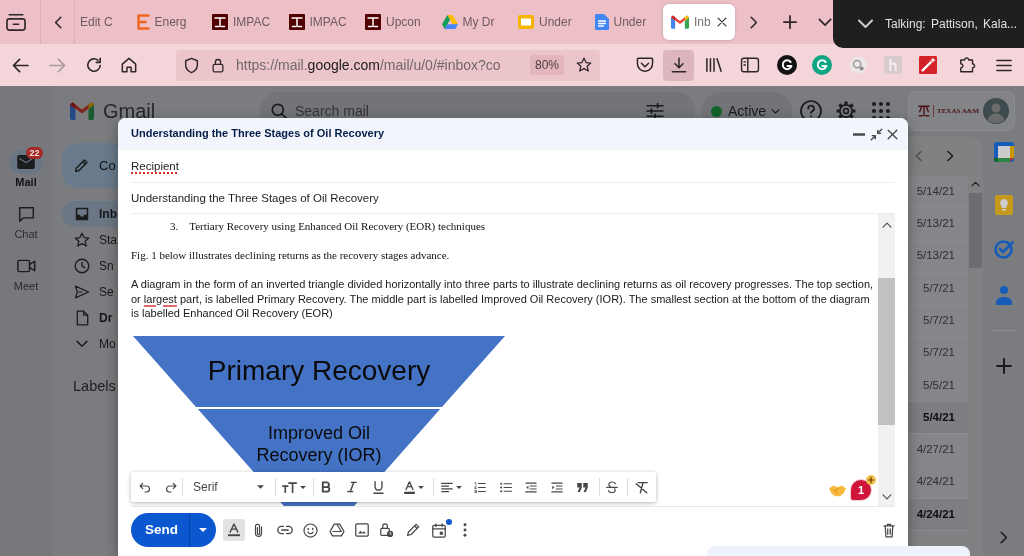 The height and width of the screenshot is (556, 1024). What do you see at coordinates (469, 22) in the screenshot?
I see `browser-tab: My Dr` at bounding box center [469, 22].